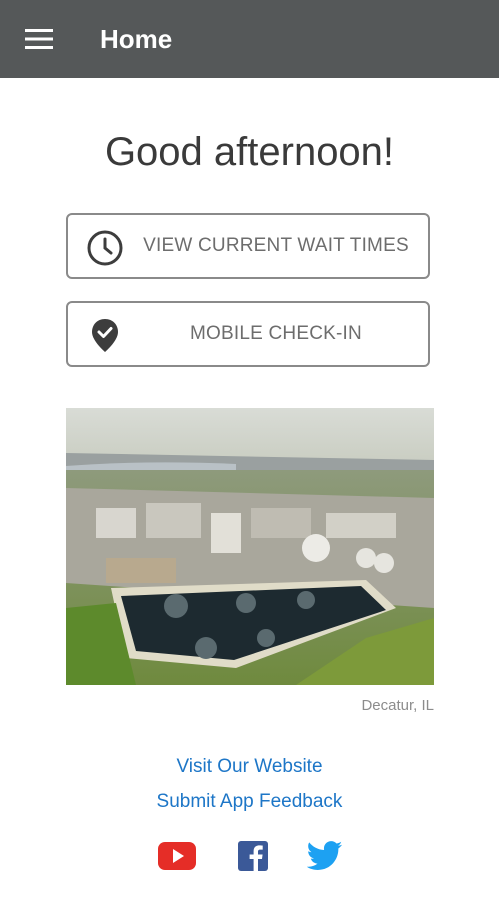  Describe the element at coordinates (105, 336) in the screenshot. I see `location-check-icon` at that location.